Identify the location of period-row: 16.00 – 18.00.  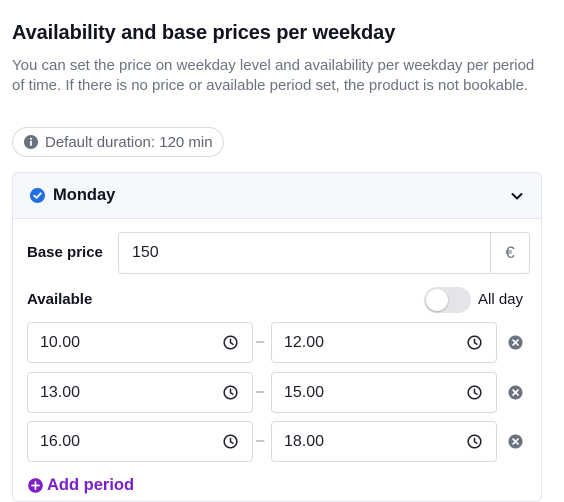
(275, 441).